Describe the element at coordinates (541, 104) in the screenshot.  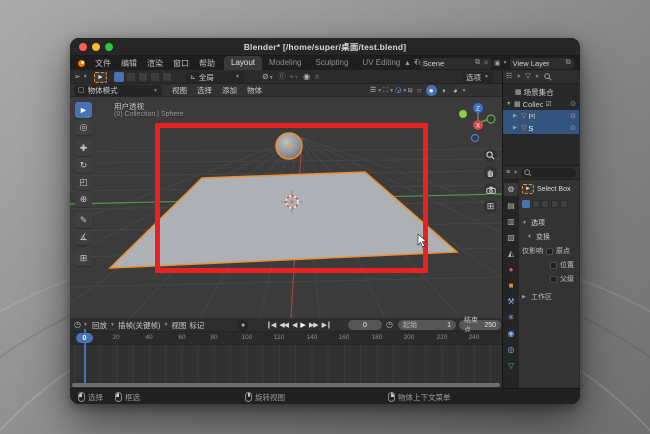
I see `outliner-collection-row: ▼ ▦ Collec ☑ ⊙` at that location.